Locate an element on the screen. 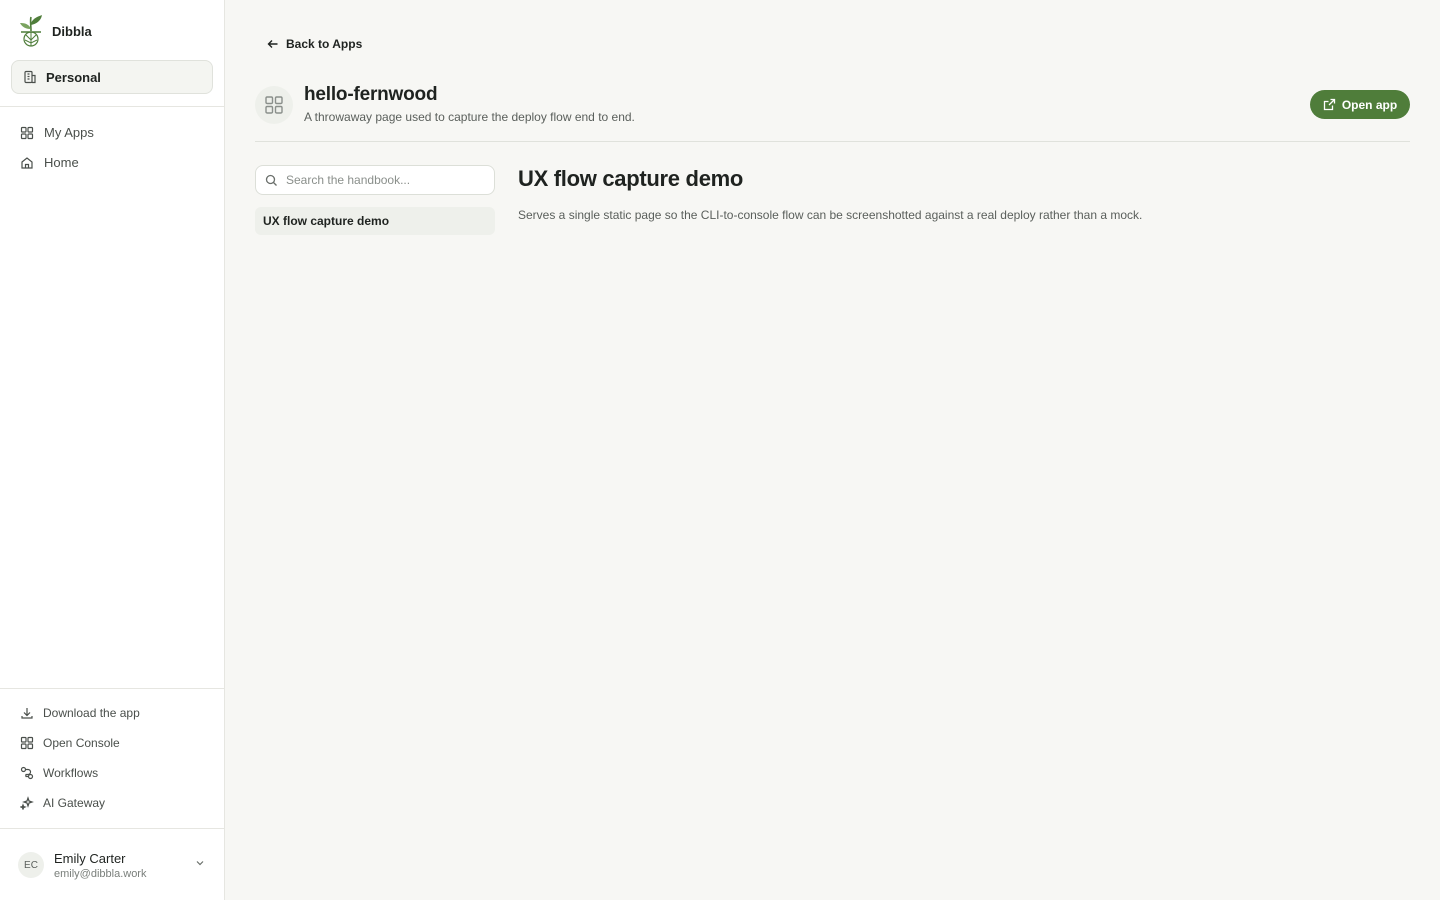  back-to-apps-link: Back to Apps is located at coordinates (314, 44).